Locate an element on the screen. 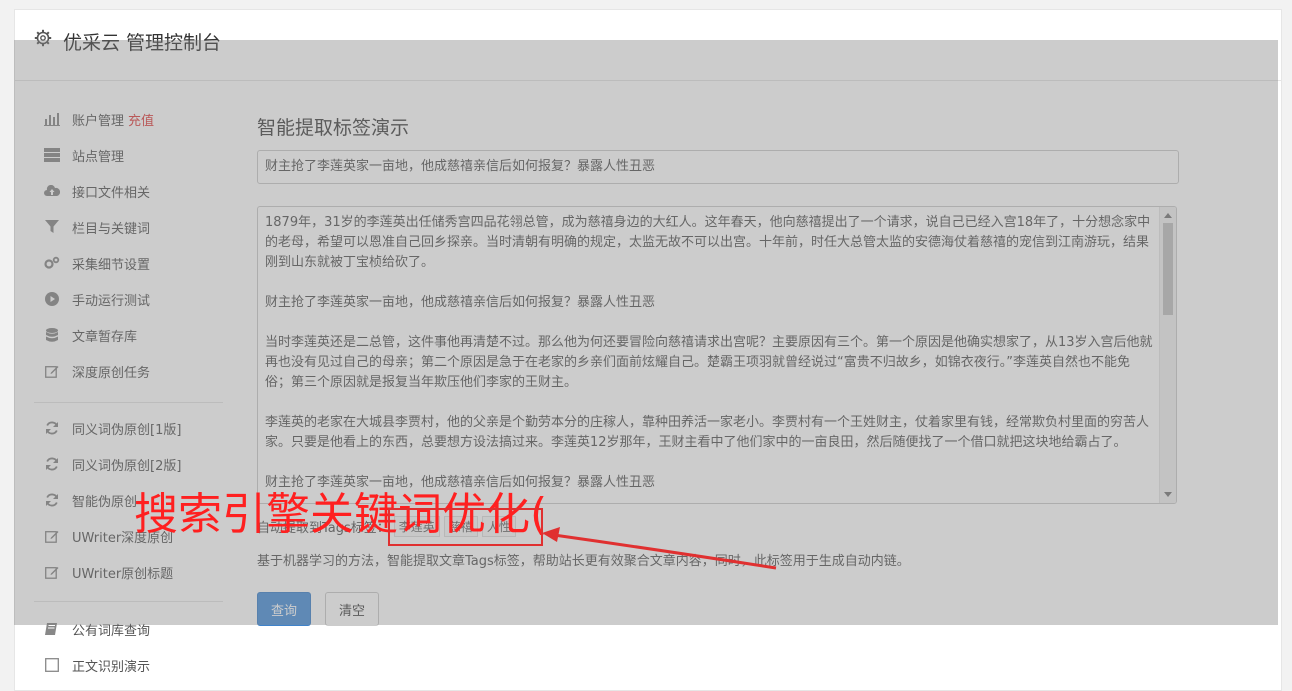 The height and width of the screenshot is (691, 1292). sidebar-item-categories: 栏目与关键词 is located at coordinates (97, 227).